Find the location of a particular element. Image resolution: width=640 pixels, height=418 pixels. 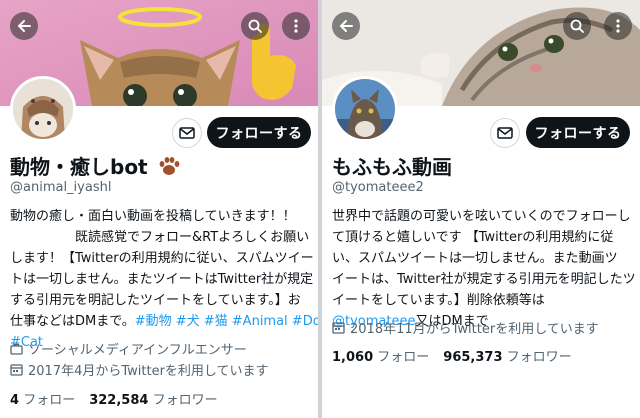

bio-text: 動物の癒し・面白い動画を投稿していきます！！ is located at coordinates (153, 216).